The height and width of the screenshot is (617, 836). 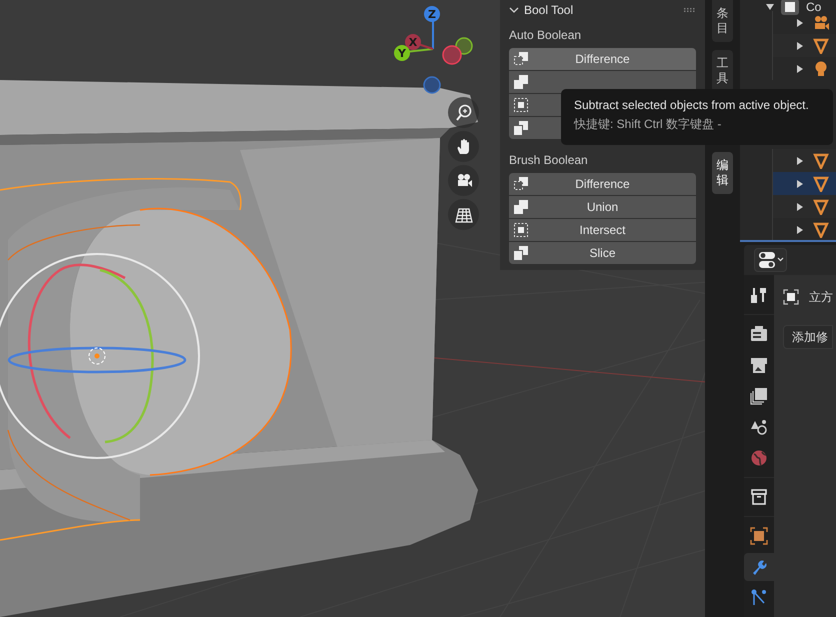 What do you see at coordinates (692, 105) in the screenshot?
I see `tooltip-description: Subtract selected objects from active object.` at bounding box center [692, 105].